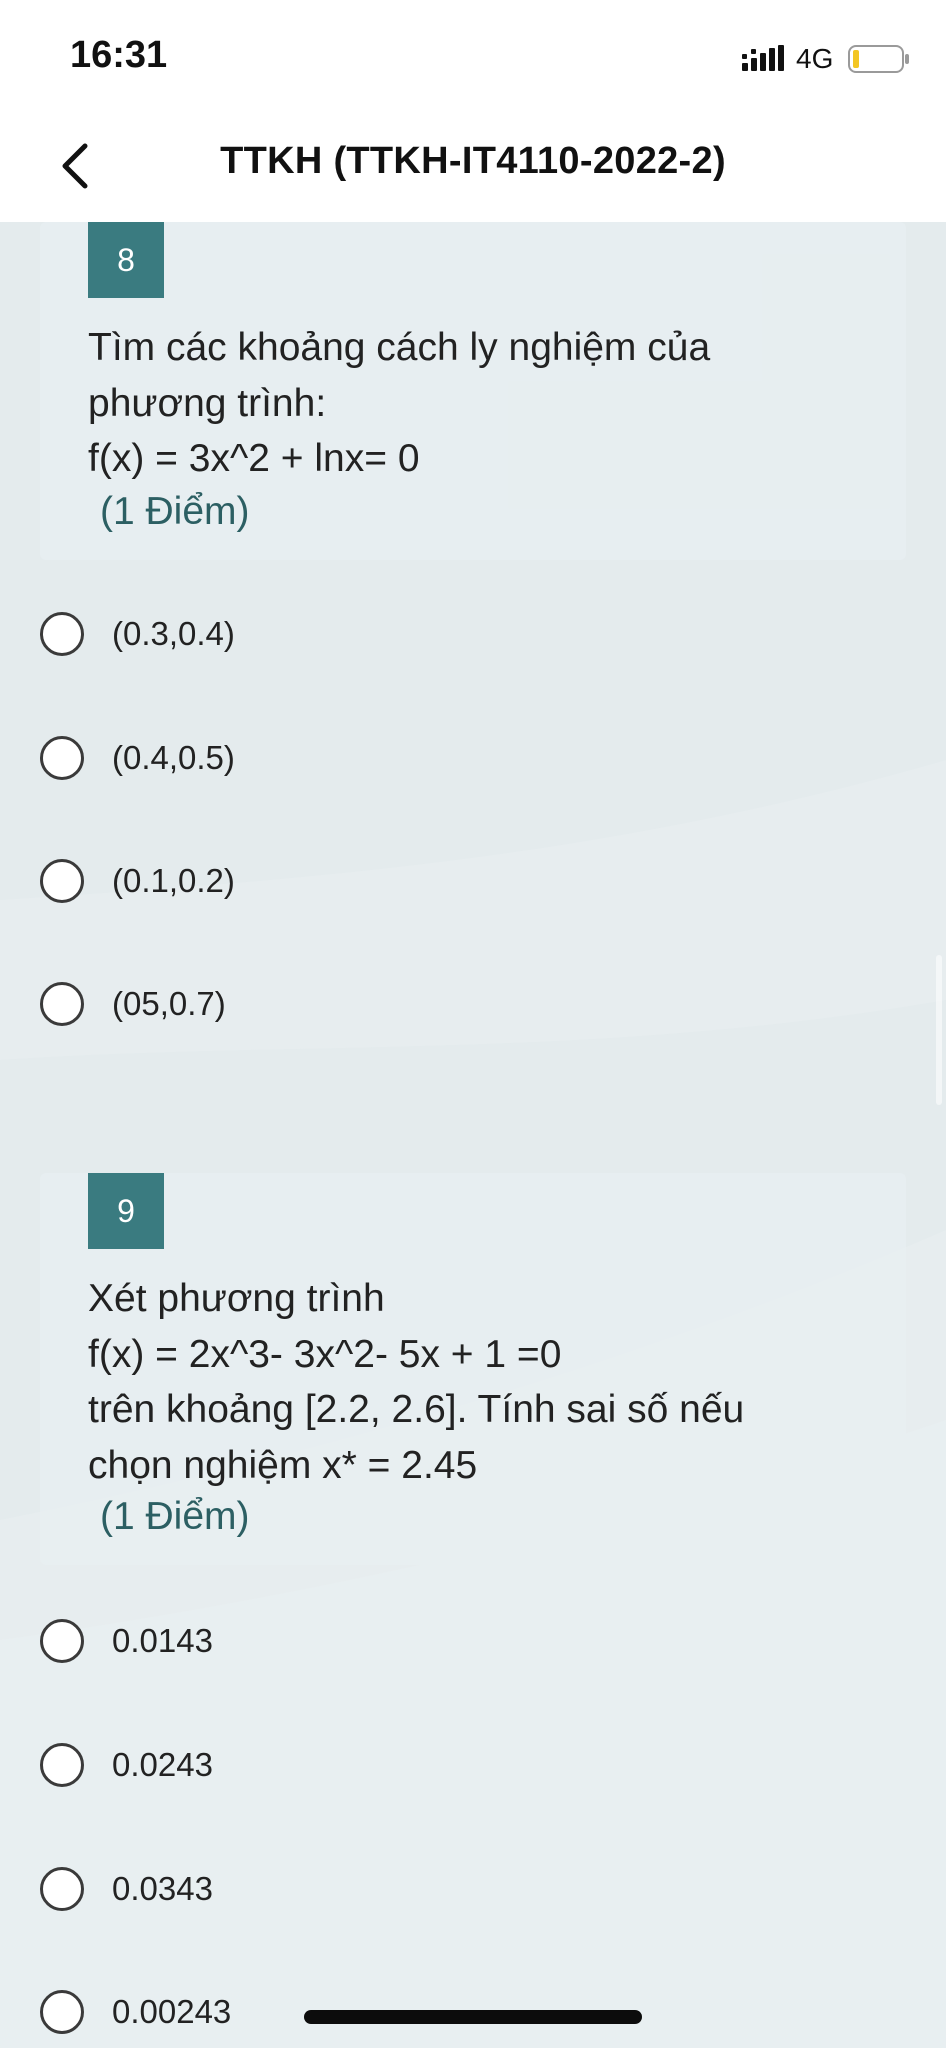  Describe the element at coordinates (119, 55) in the screenshot. I see `status-time: 16:31` at that location.